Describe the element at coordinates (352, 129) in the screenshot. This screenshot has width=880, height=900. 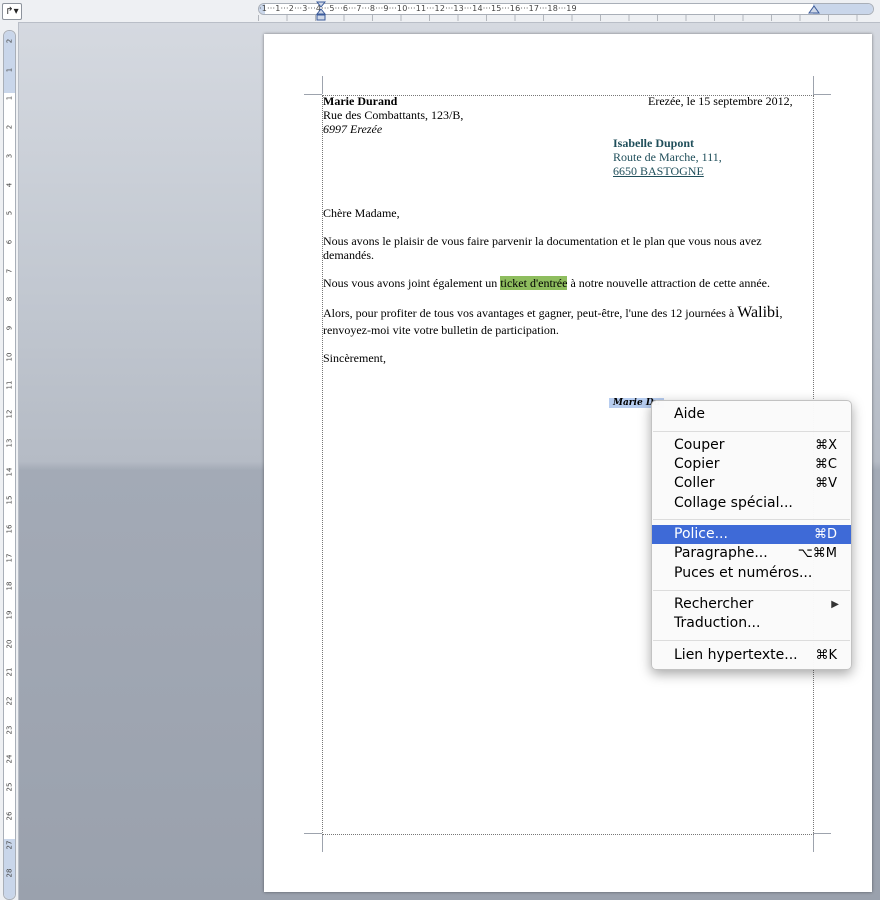
I see `sender-city: 6997 Erezée` at that location.